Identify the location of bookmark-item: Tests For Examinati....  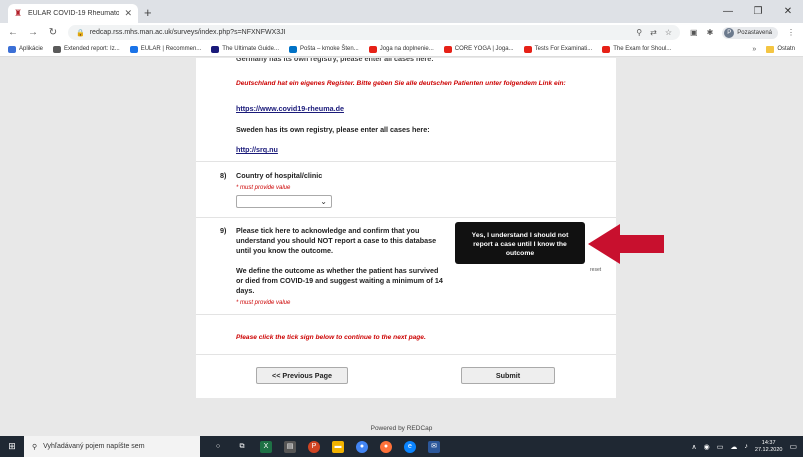
(557, 49).